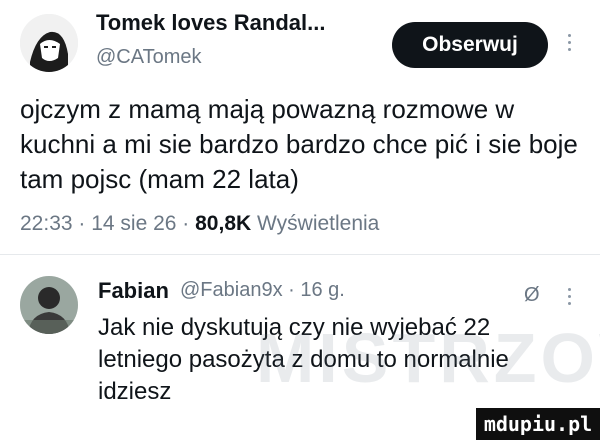  Describe the element at coordinates (149, 57) in the screenshot. I see `post-author-handle: @CATomek` at that location.